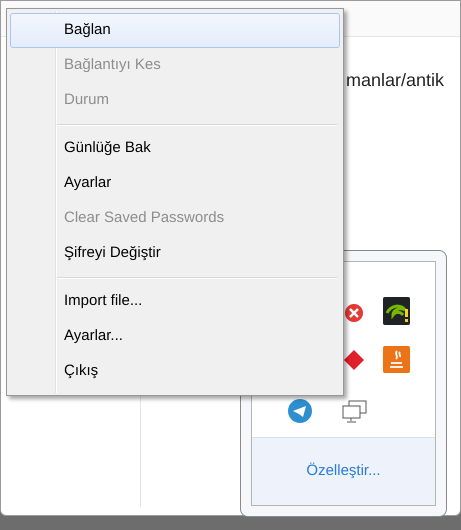  What do you see at coordinates (175, 30) in the screenshot?
I see `menu-item: Bağlan` at bounding box center [175, 30].